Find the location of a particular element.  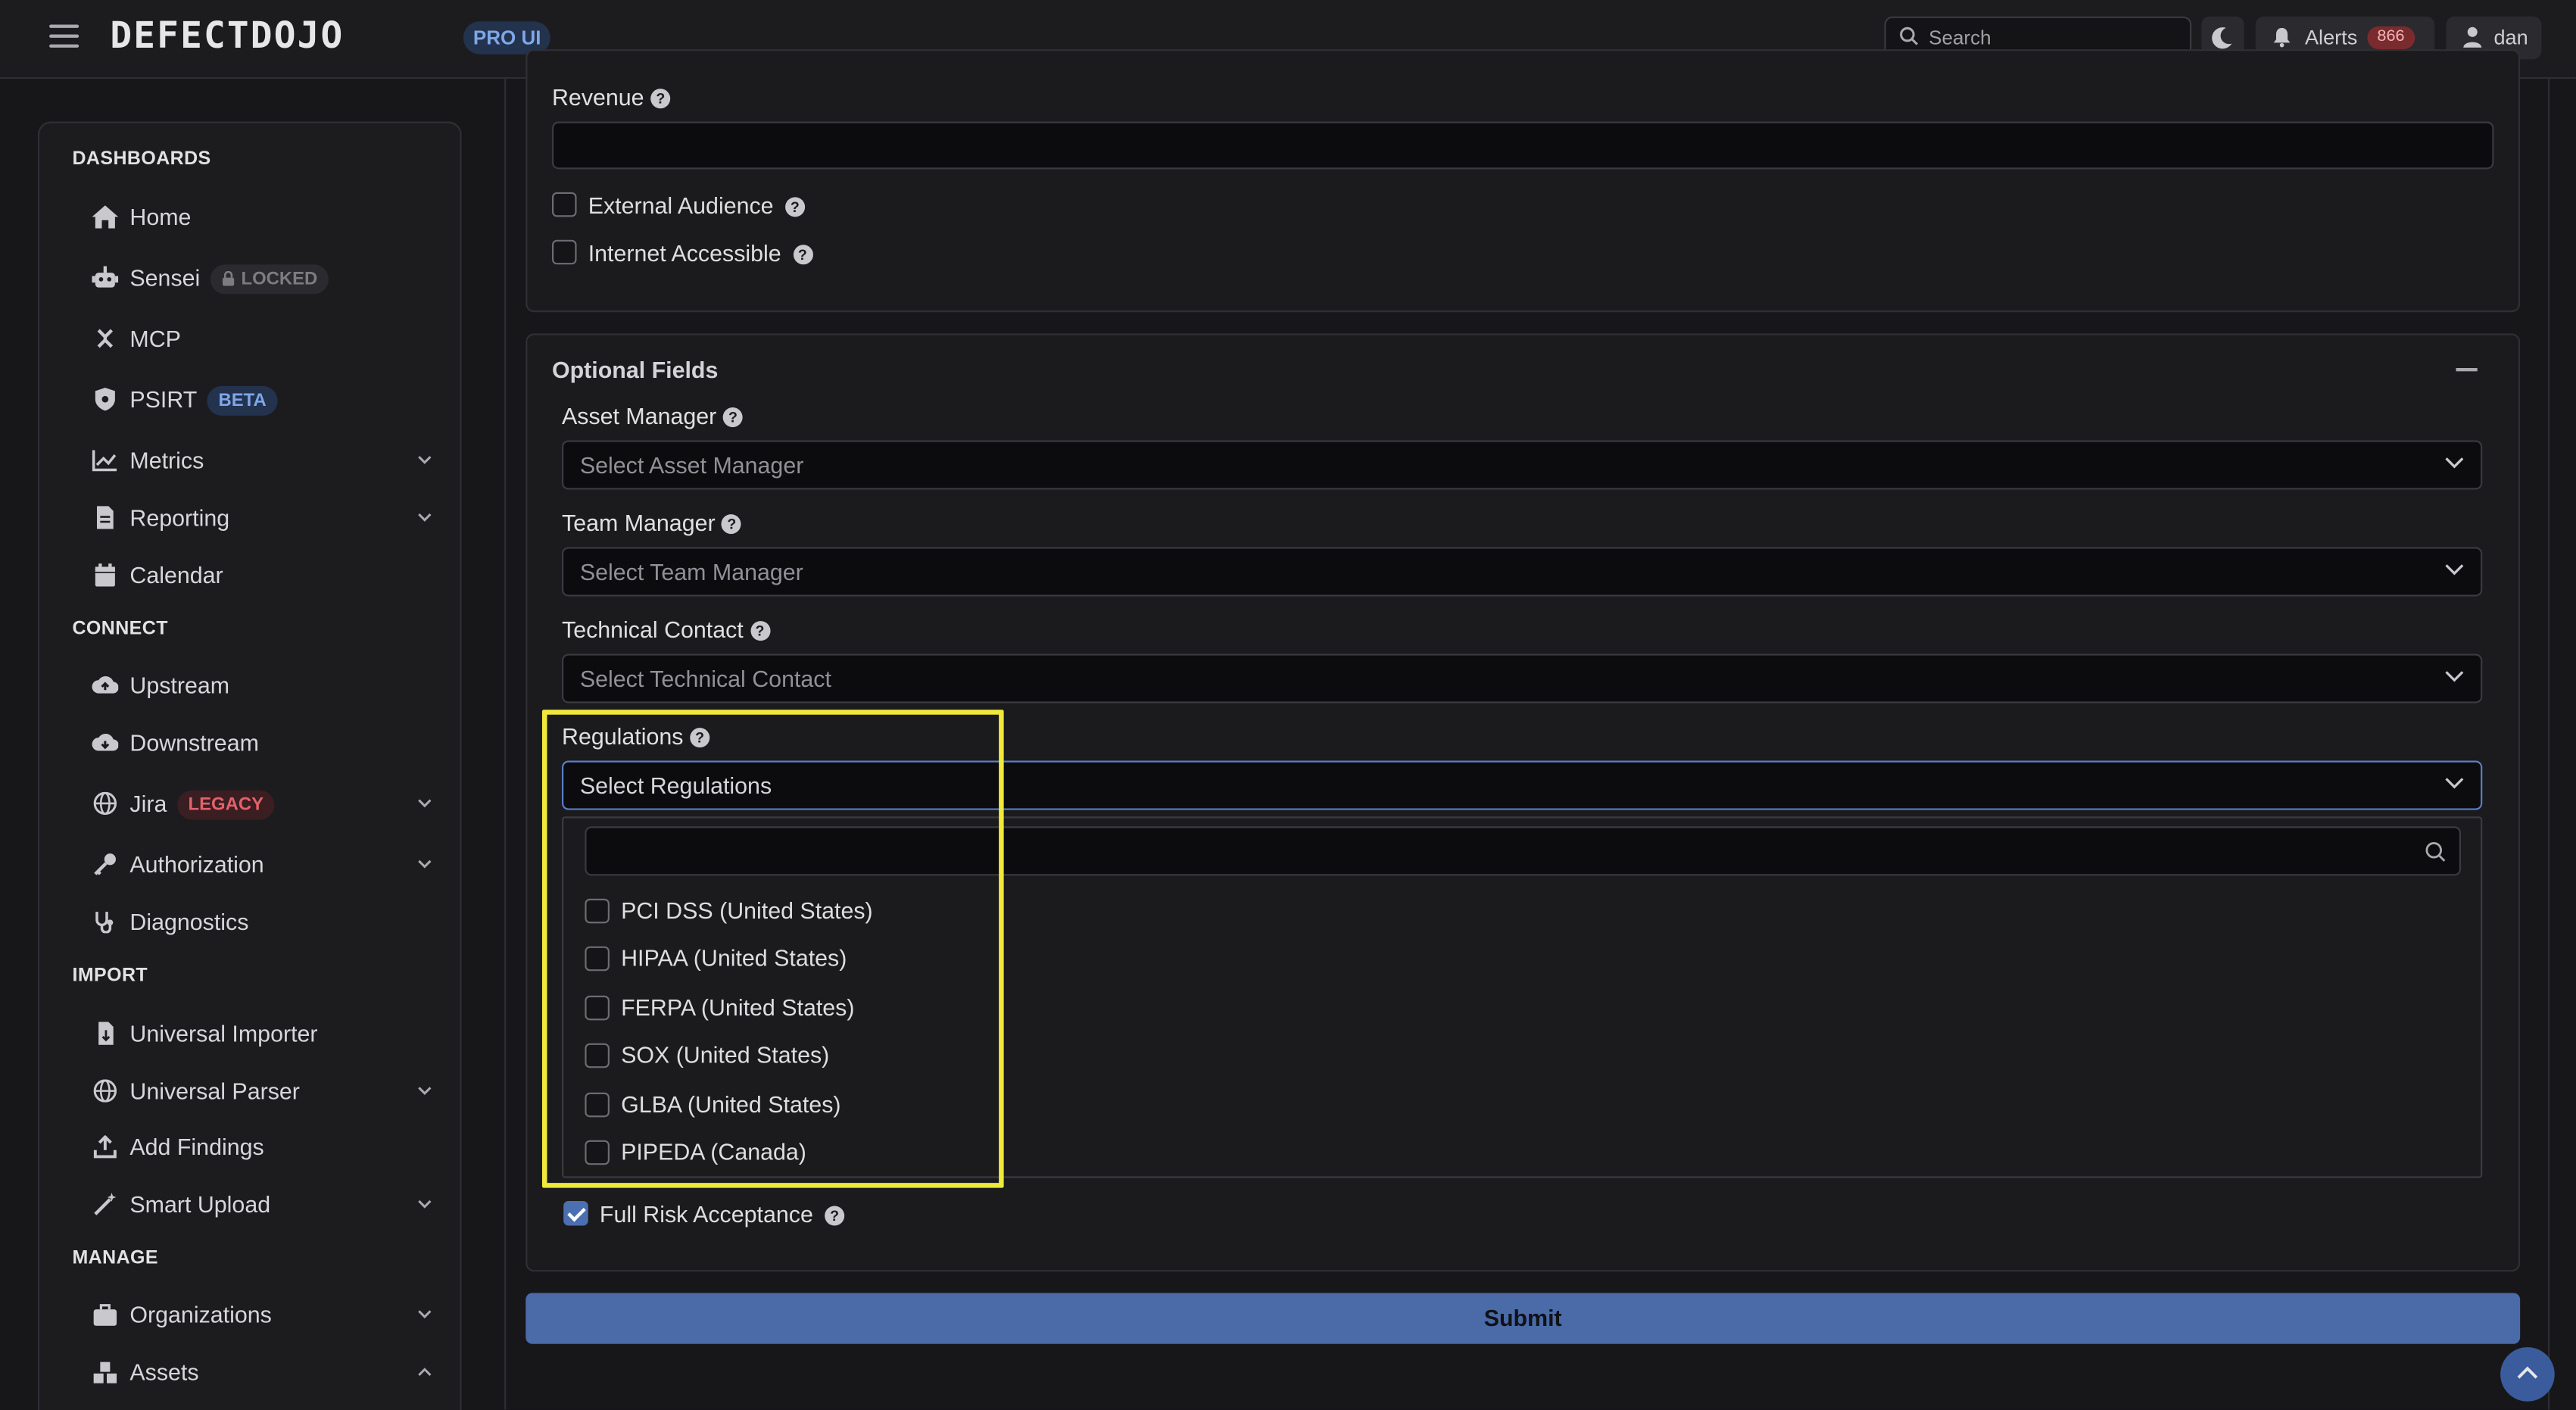

sidebar-item-smart-upload: Smart Upload is located at coordinates (262, 1204).